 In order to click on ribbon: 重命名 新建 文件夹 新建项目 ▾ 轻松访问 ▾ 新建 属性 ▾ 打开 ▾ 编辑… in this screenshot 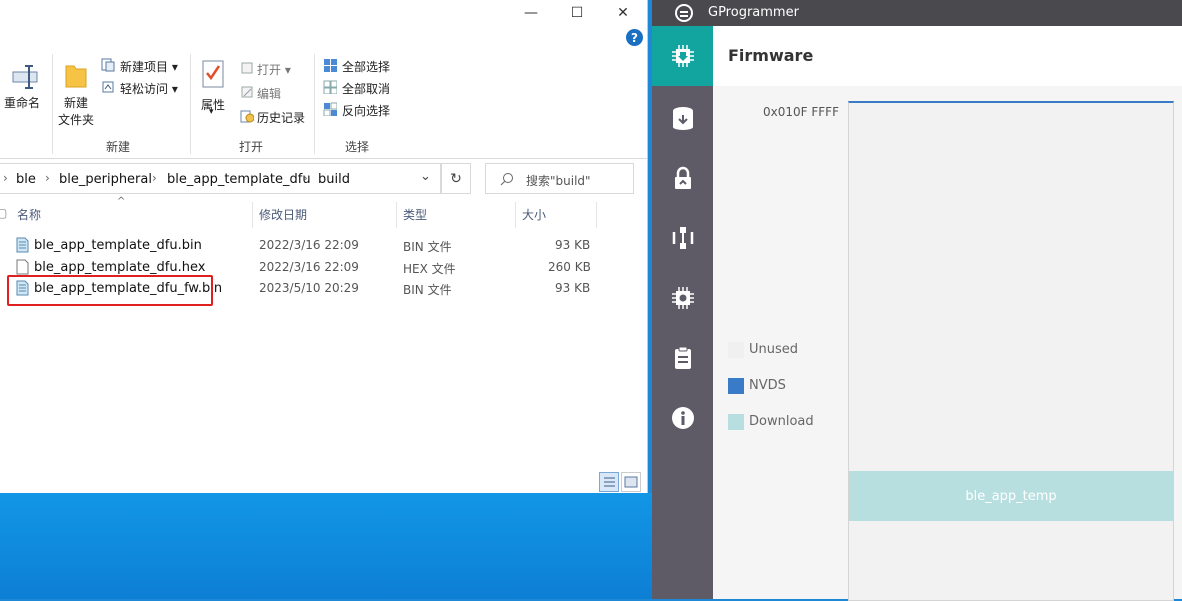, I will do `click(323, 104)`.